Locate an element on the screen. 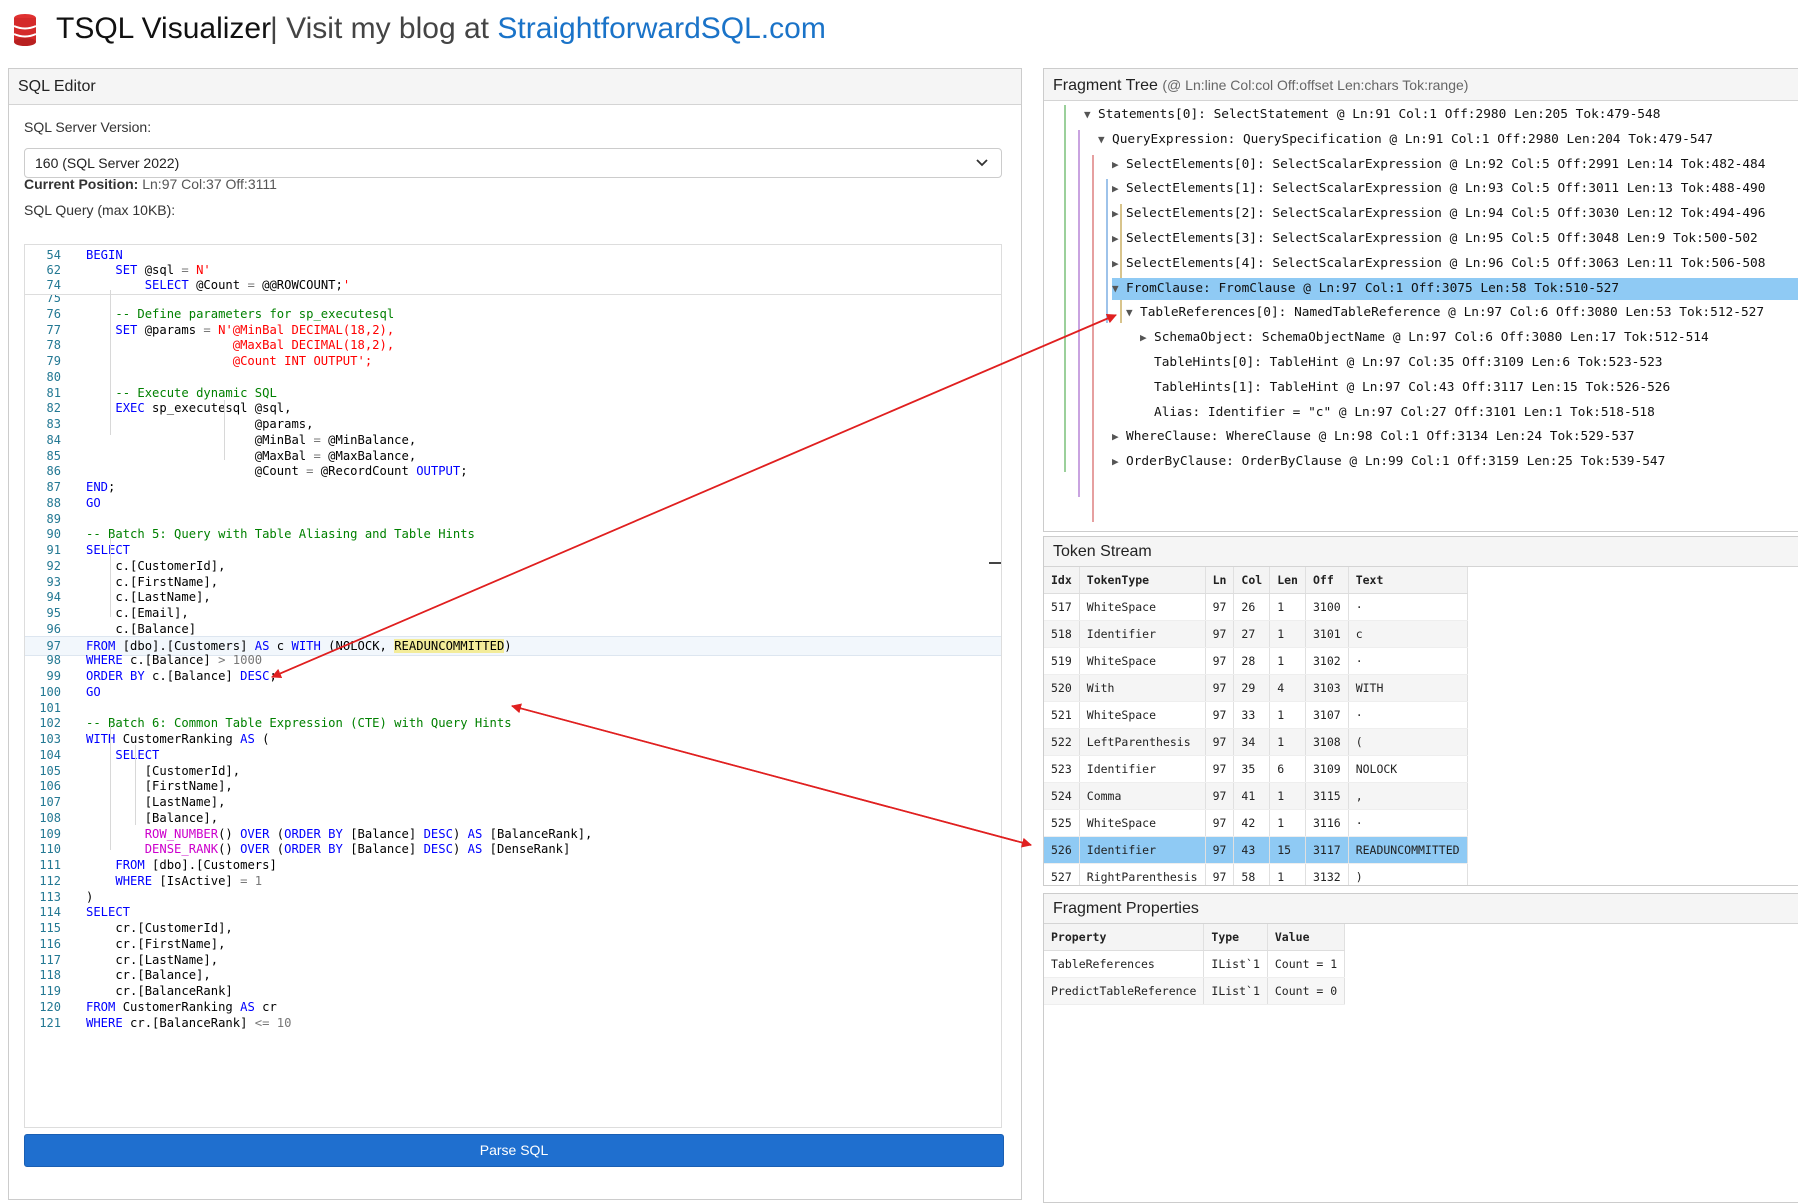 The width and height of the screenshot is (1798, 1203). token-row: 519 WhiteSpace 97 28 1 3102 · is located at coordinates (1256, 661).